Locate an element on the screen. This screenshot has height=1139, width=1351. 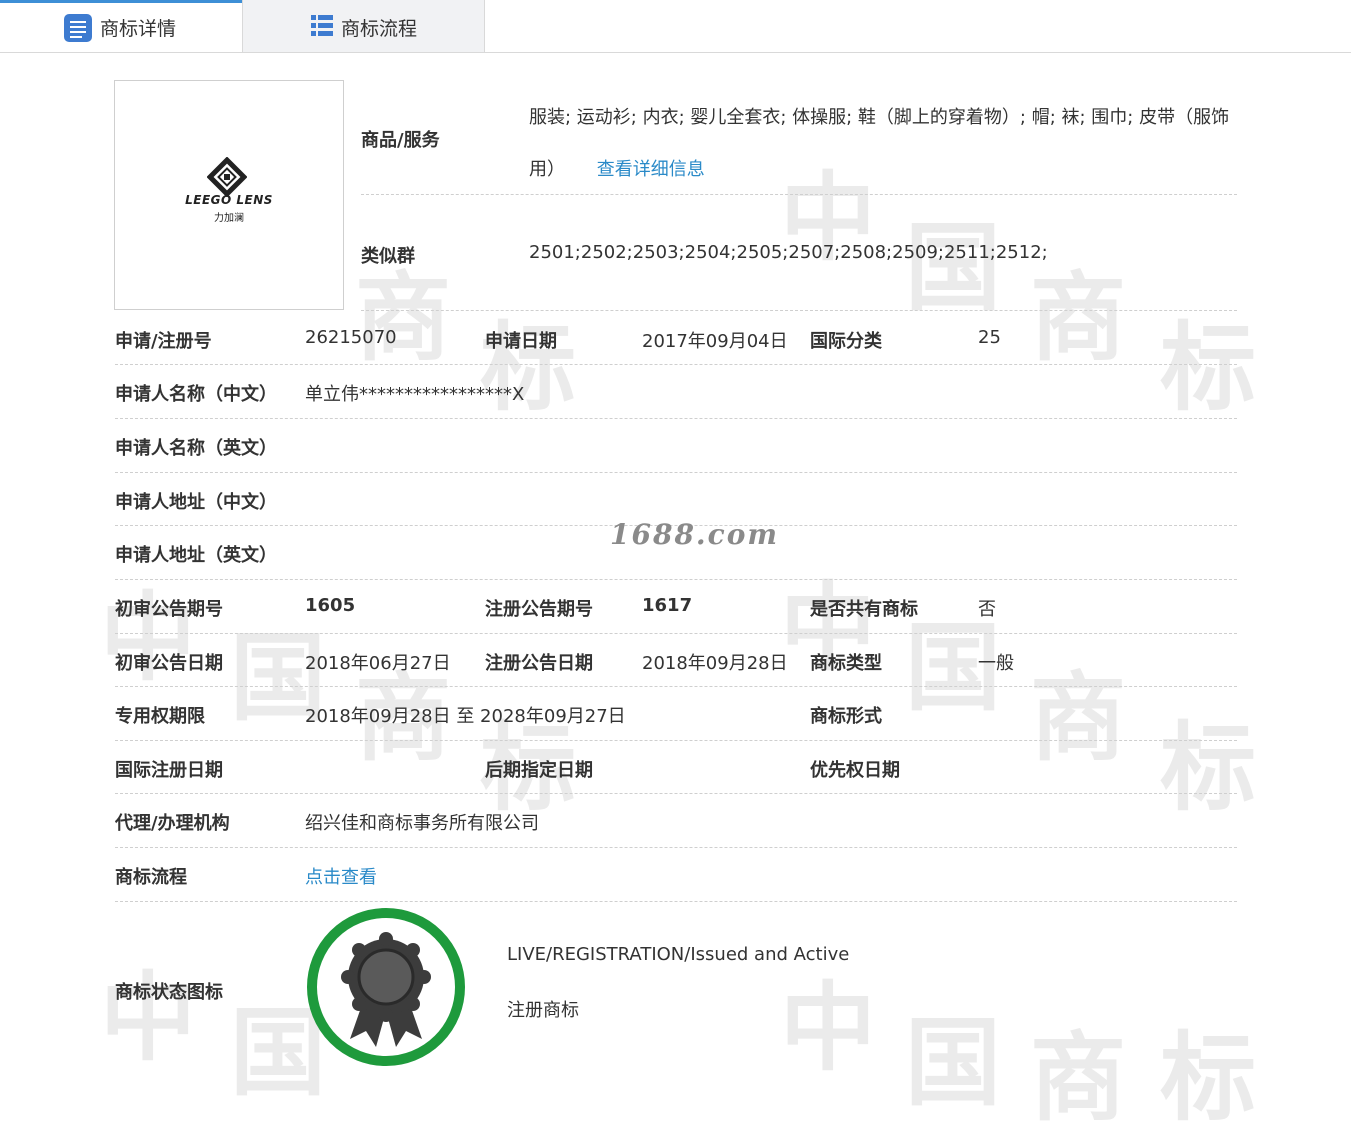
applicant-cn-label: 申请人名称（中文） is located at coordinates (196, 394).